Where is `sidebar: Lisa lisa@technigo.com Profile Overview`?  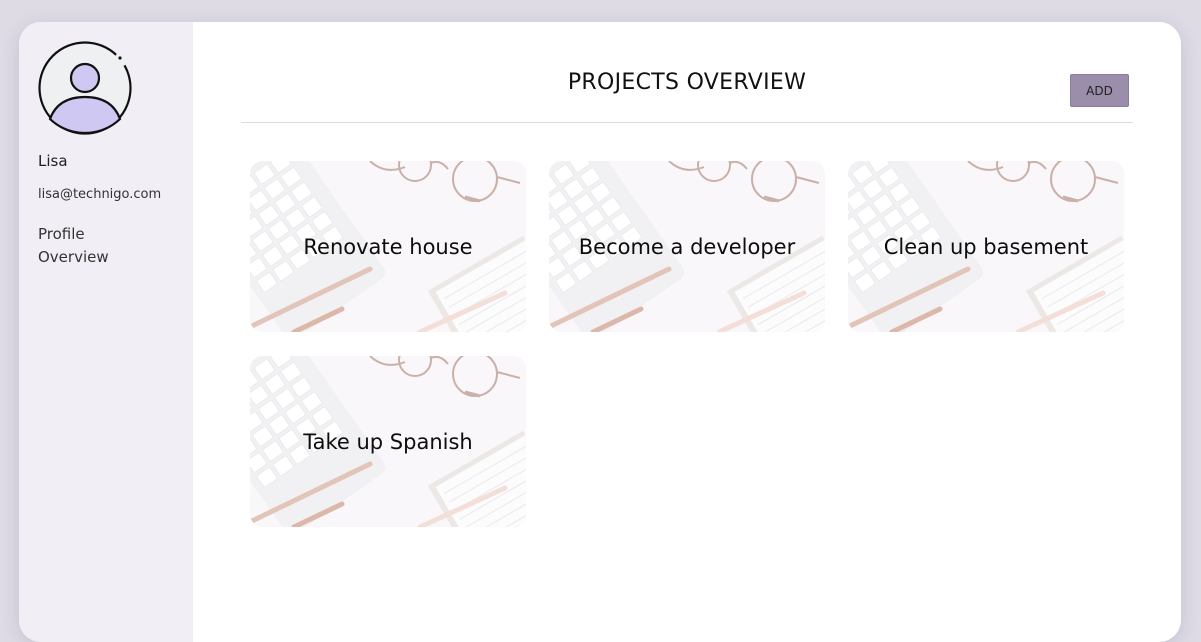
sidebar: Lisa lisa@technigo.com Profile Overview is located at coordinates (106, 332).